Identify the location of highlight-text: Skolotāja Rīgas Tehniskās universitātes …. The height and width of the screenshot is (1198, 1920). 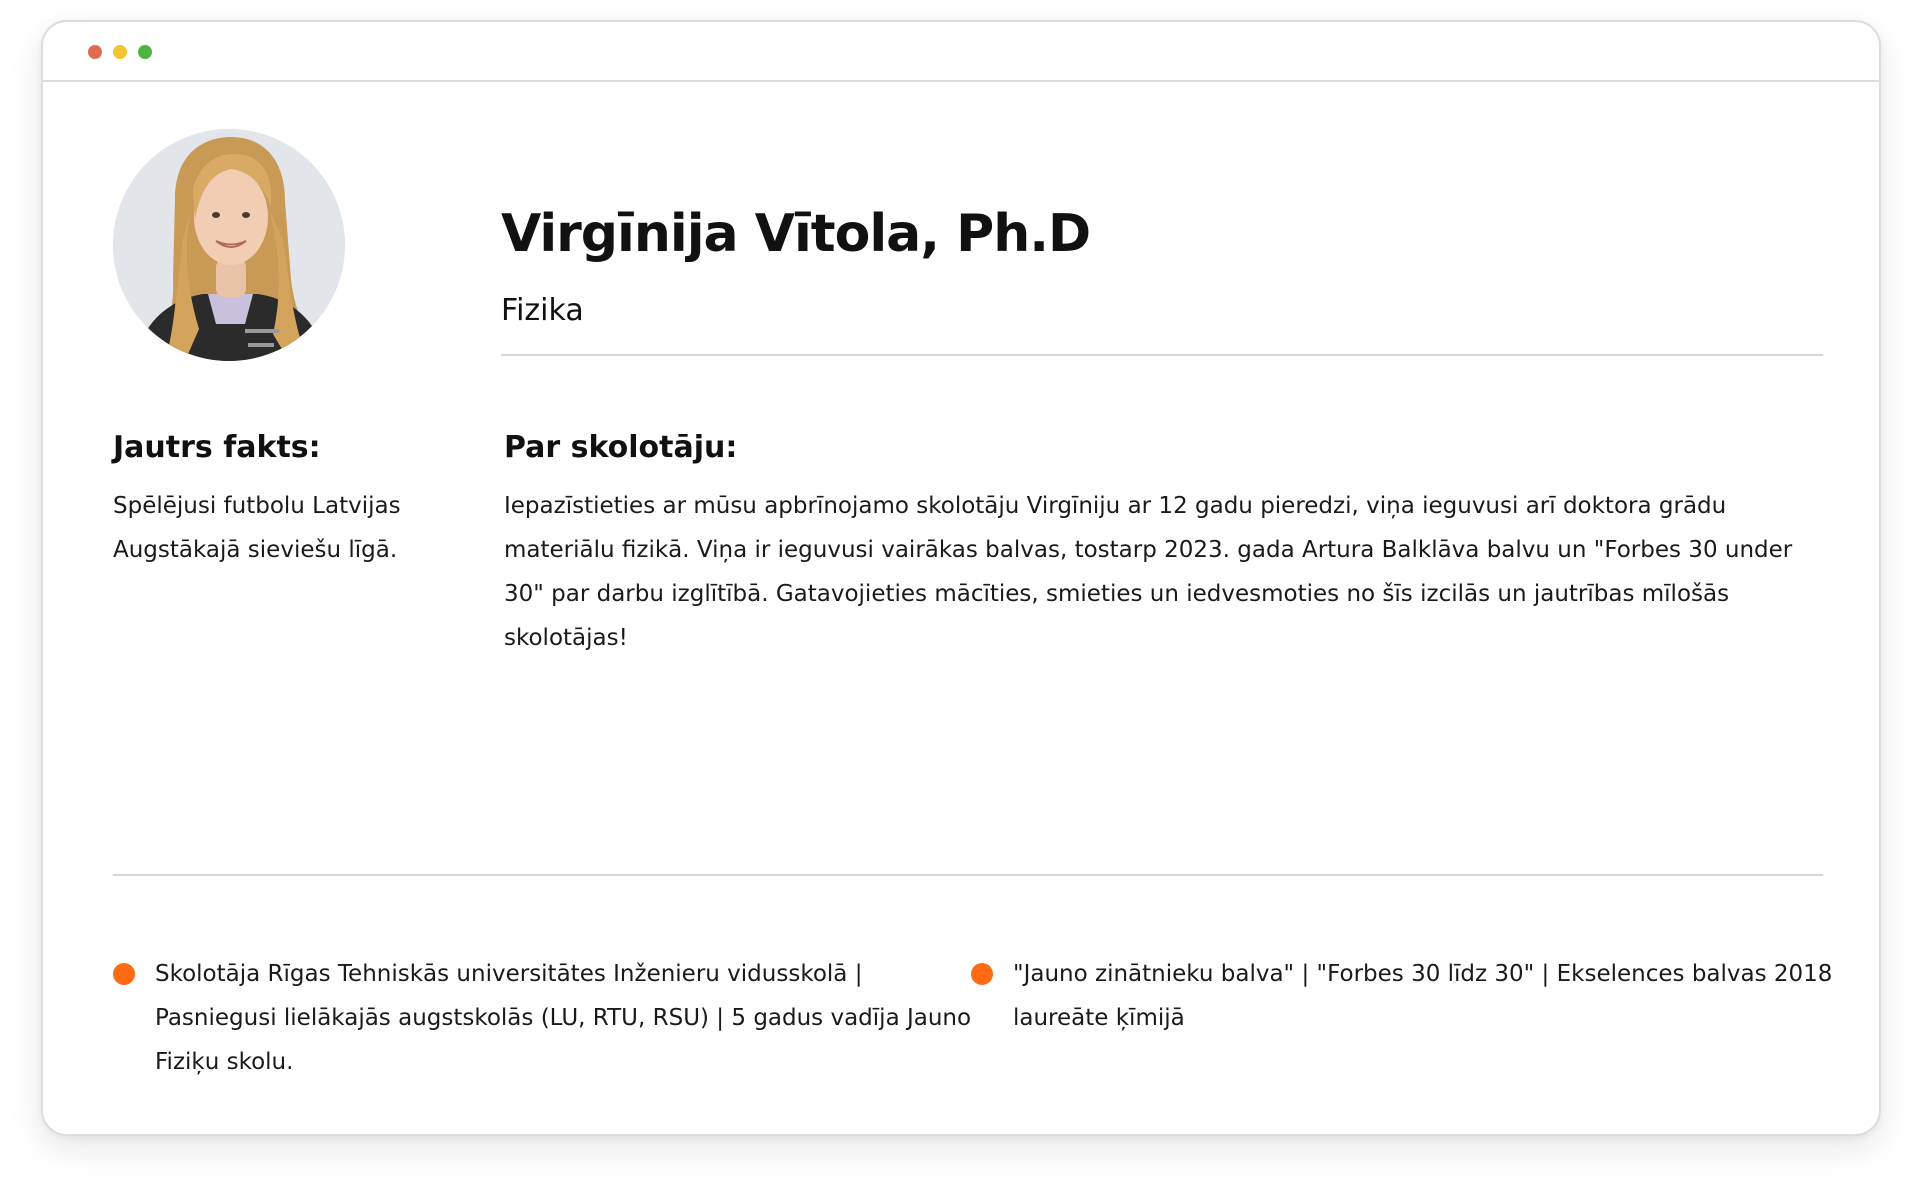
(563, 1018).